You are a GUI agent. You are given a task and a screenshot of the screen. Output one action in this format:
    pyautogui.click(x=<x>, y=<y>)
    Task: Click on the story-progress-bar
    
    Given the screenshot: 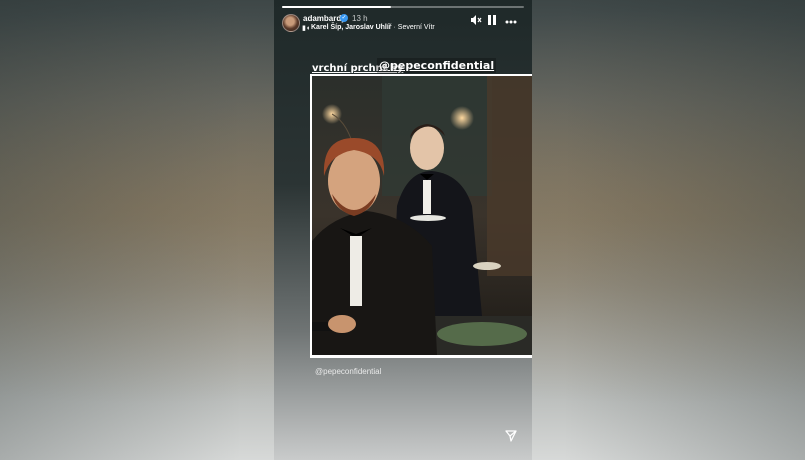 What is the action you would take?
    pyautogui.click(x=403, y=7)
    